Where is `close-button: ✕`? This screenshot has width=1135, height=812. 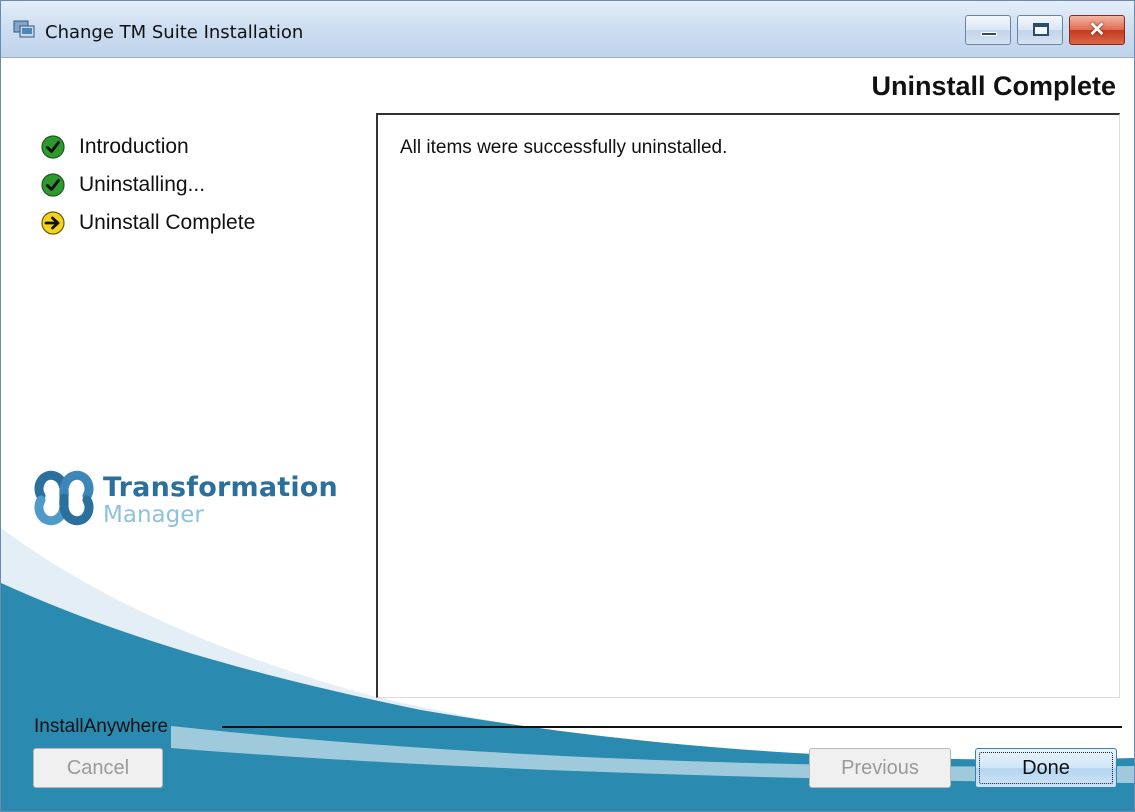
close-button: ✕ is located at coordinates (1097, 30).